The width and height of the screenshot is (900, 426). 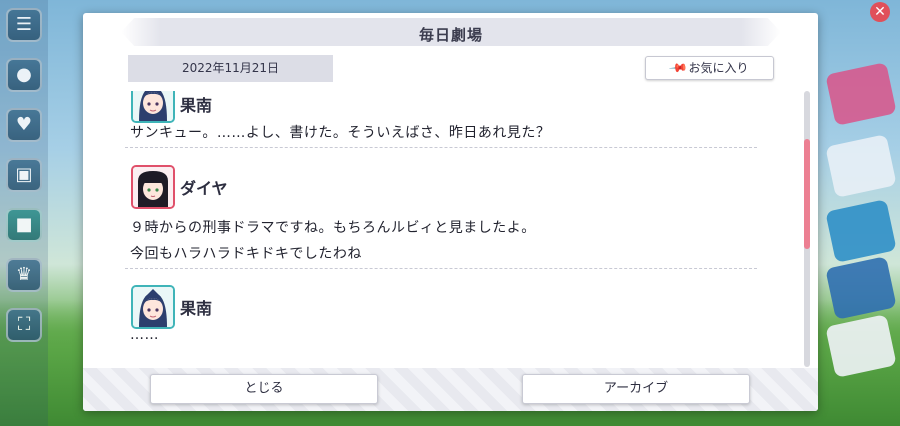 I want to click on favorite-label: お気に入り, so click(x=718, y=68).